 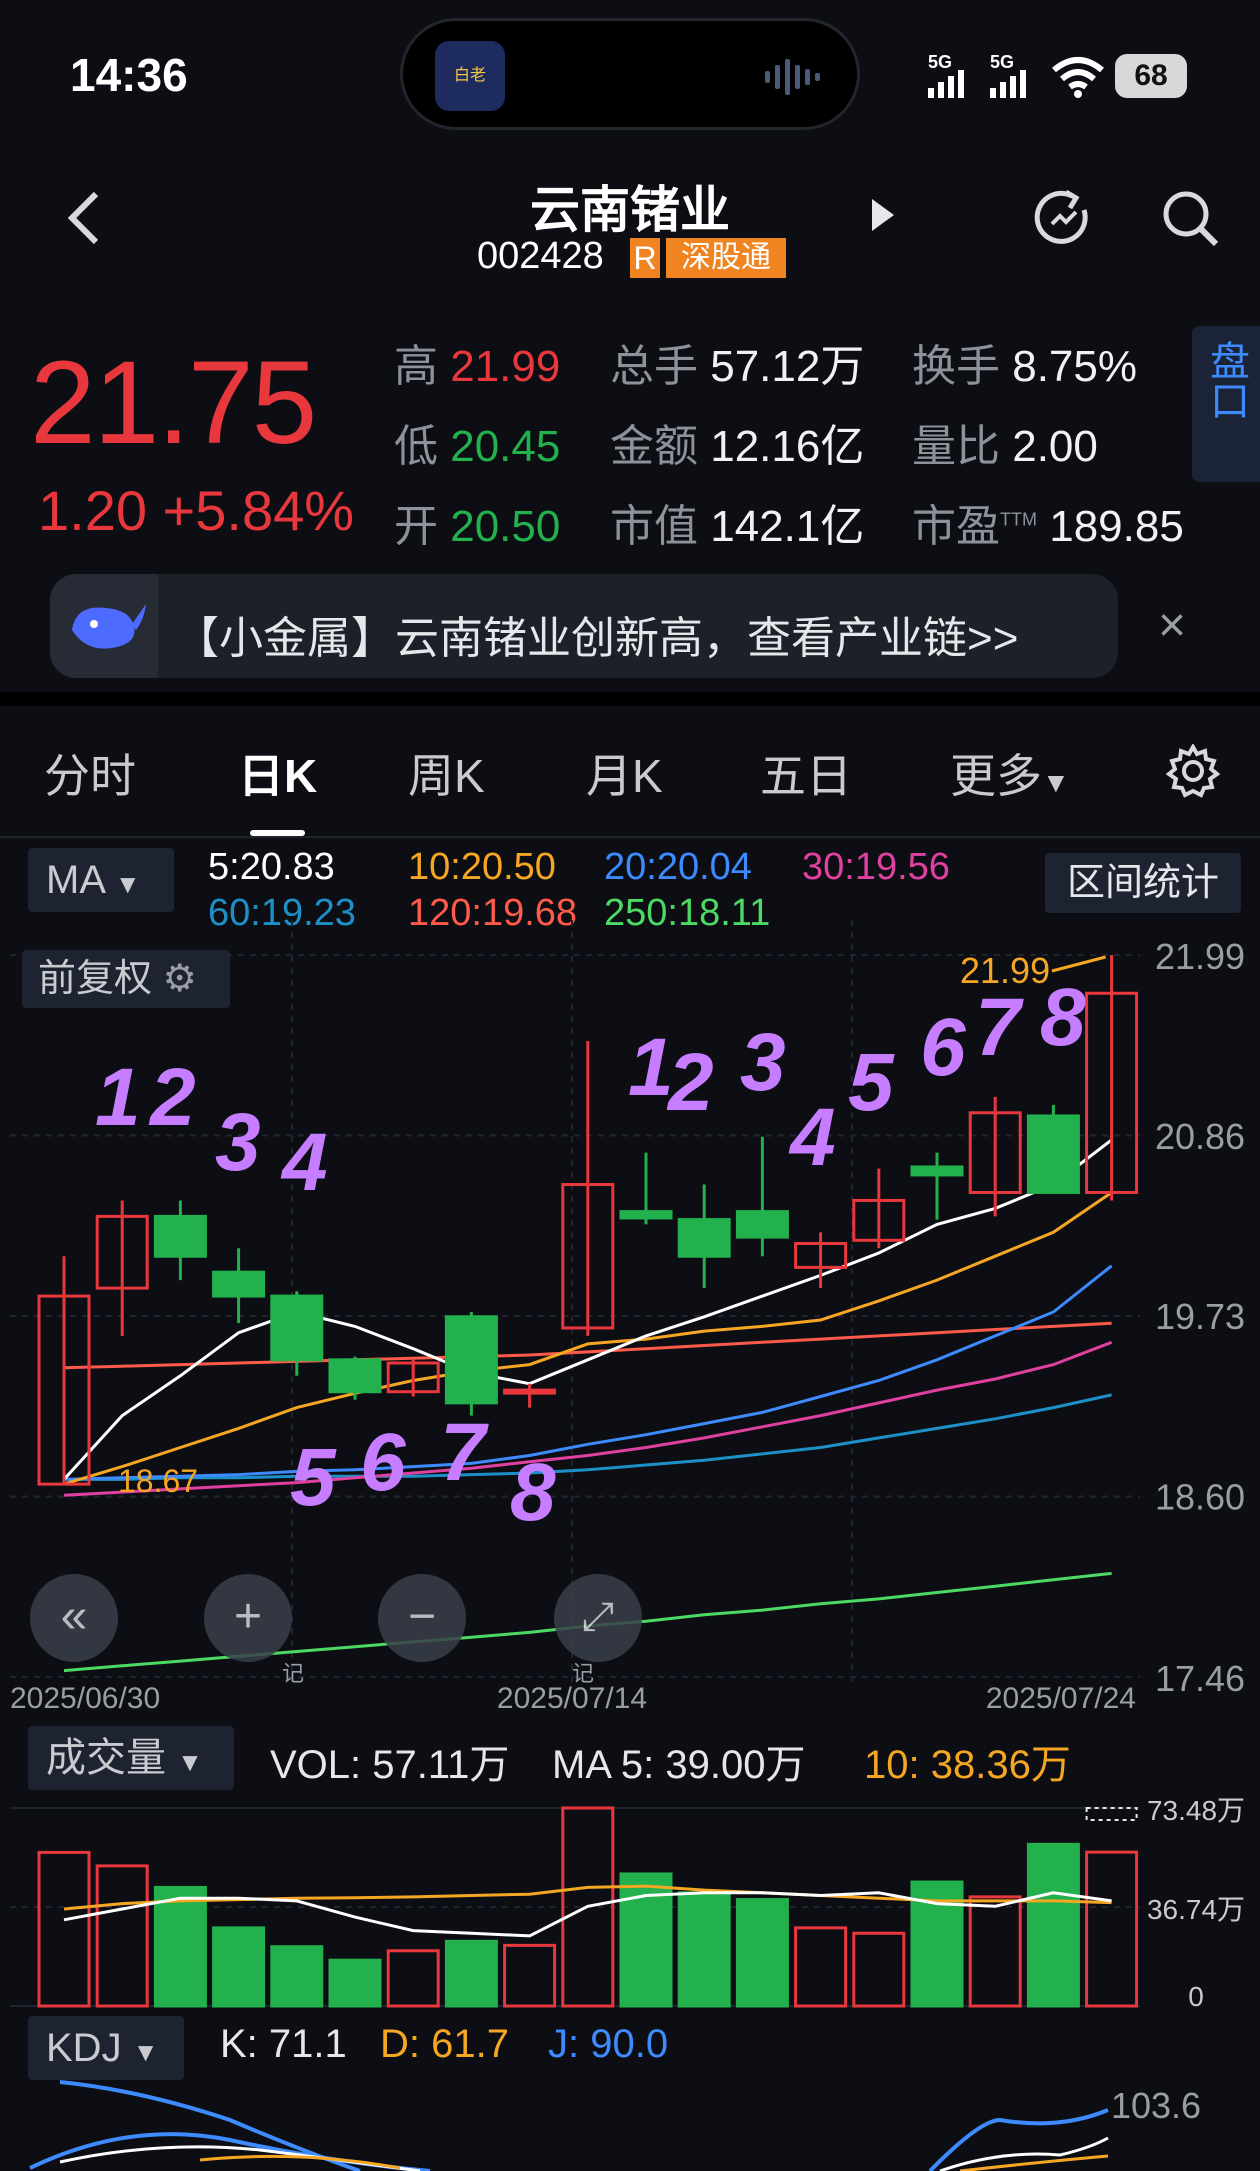 What do you see at coordinates (95, 979) in the screenshot?
I see `adjust-label: 前复权` at bounding box center [95, 979].